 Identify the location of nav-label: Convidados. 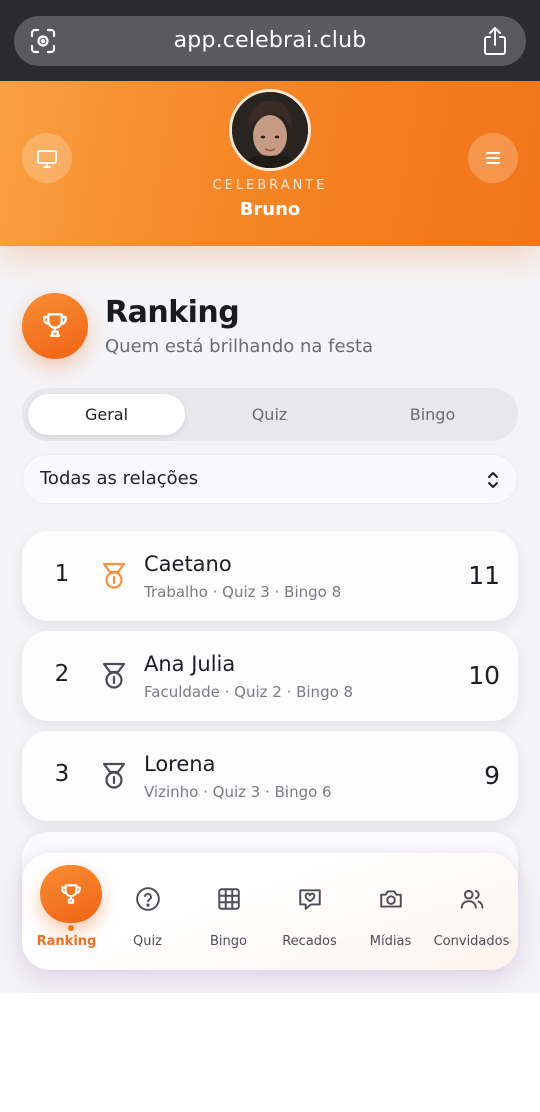
(471, 941).